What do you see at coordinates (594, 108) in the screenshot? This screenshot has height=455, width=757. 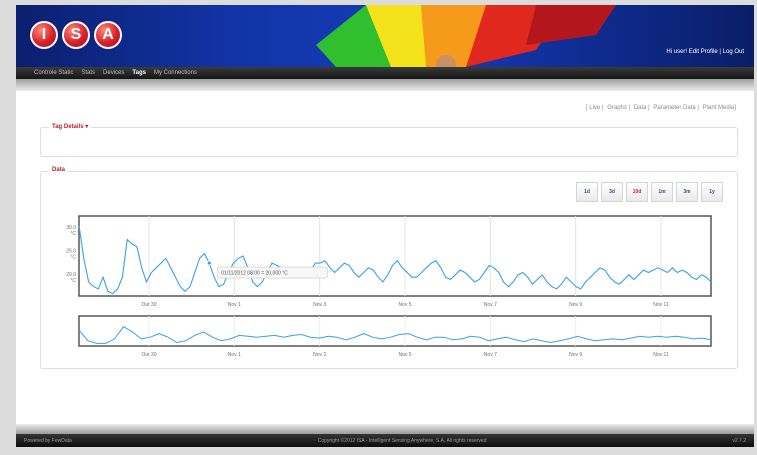 I see `link-live: Live` at bounding box center [594, 108].